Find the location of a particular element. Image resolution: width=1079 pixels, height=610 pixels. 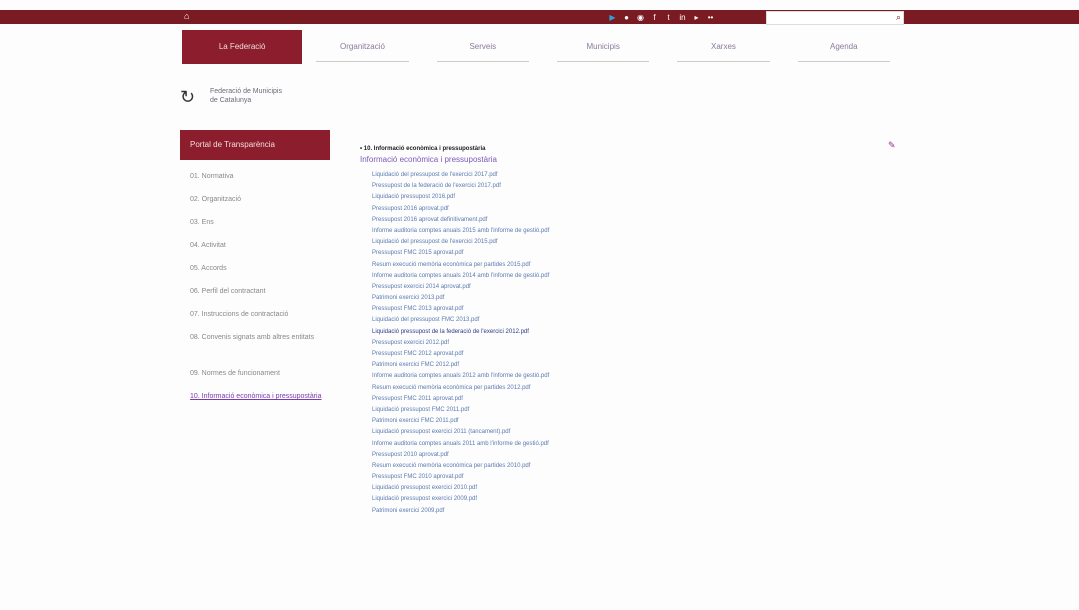

file-link: Pressupost FMC 2015 aprovat.pdf is located at coordinates (516, 253).